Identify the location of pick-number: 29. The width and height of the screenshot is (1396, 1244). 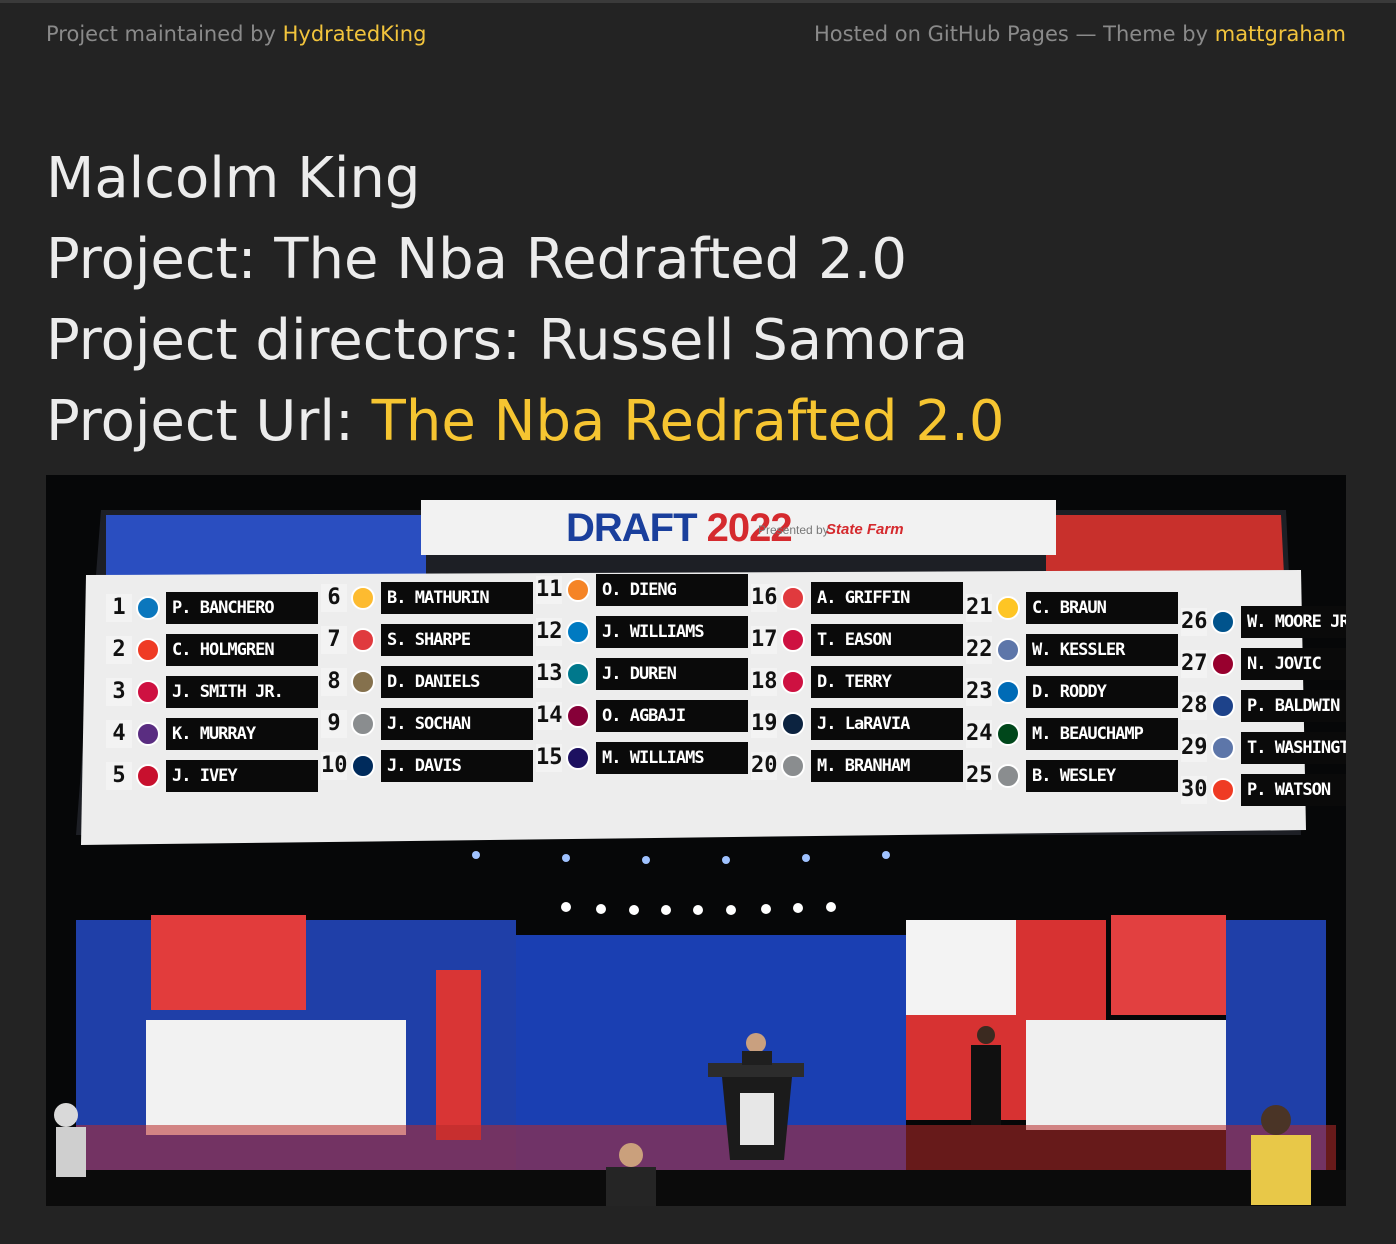
(1194, 748).